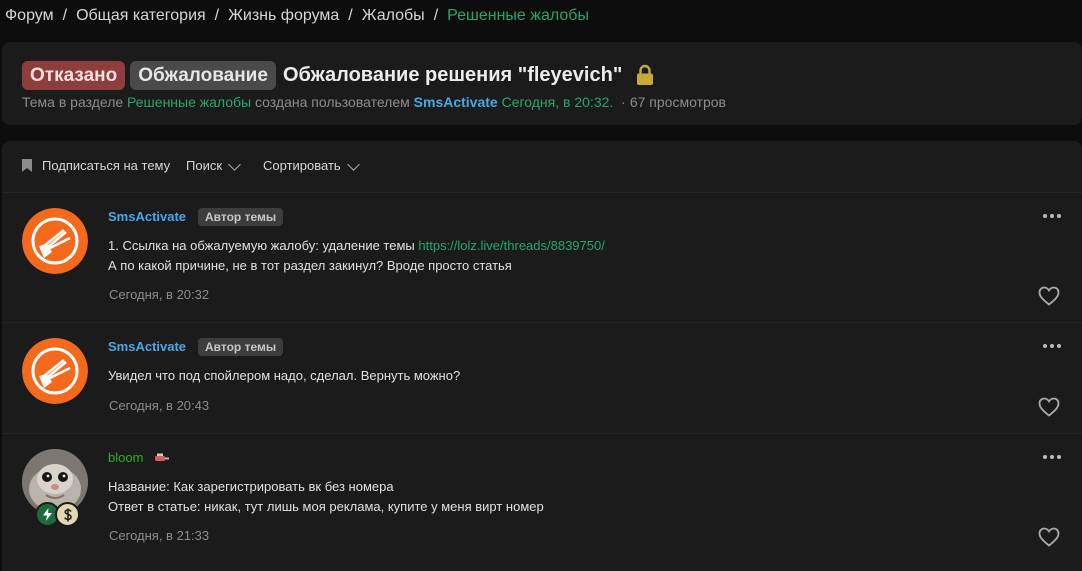 The width and height of the screenshot is (1082, 571). I want to click on meta-views: 67 просмотров, so click(677, 102).